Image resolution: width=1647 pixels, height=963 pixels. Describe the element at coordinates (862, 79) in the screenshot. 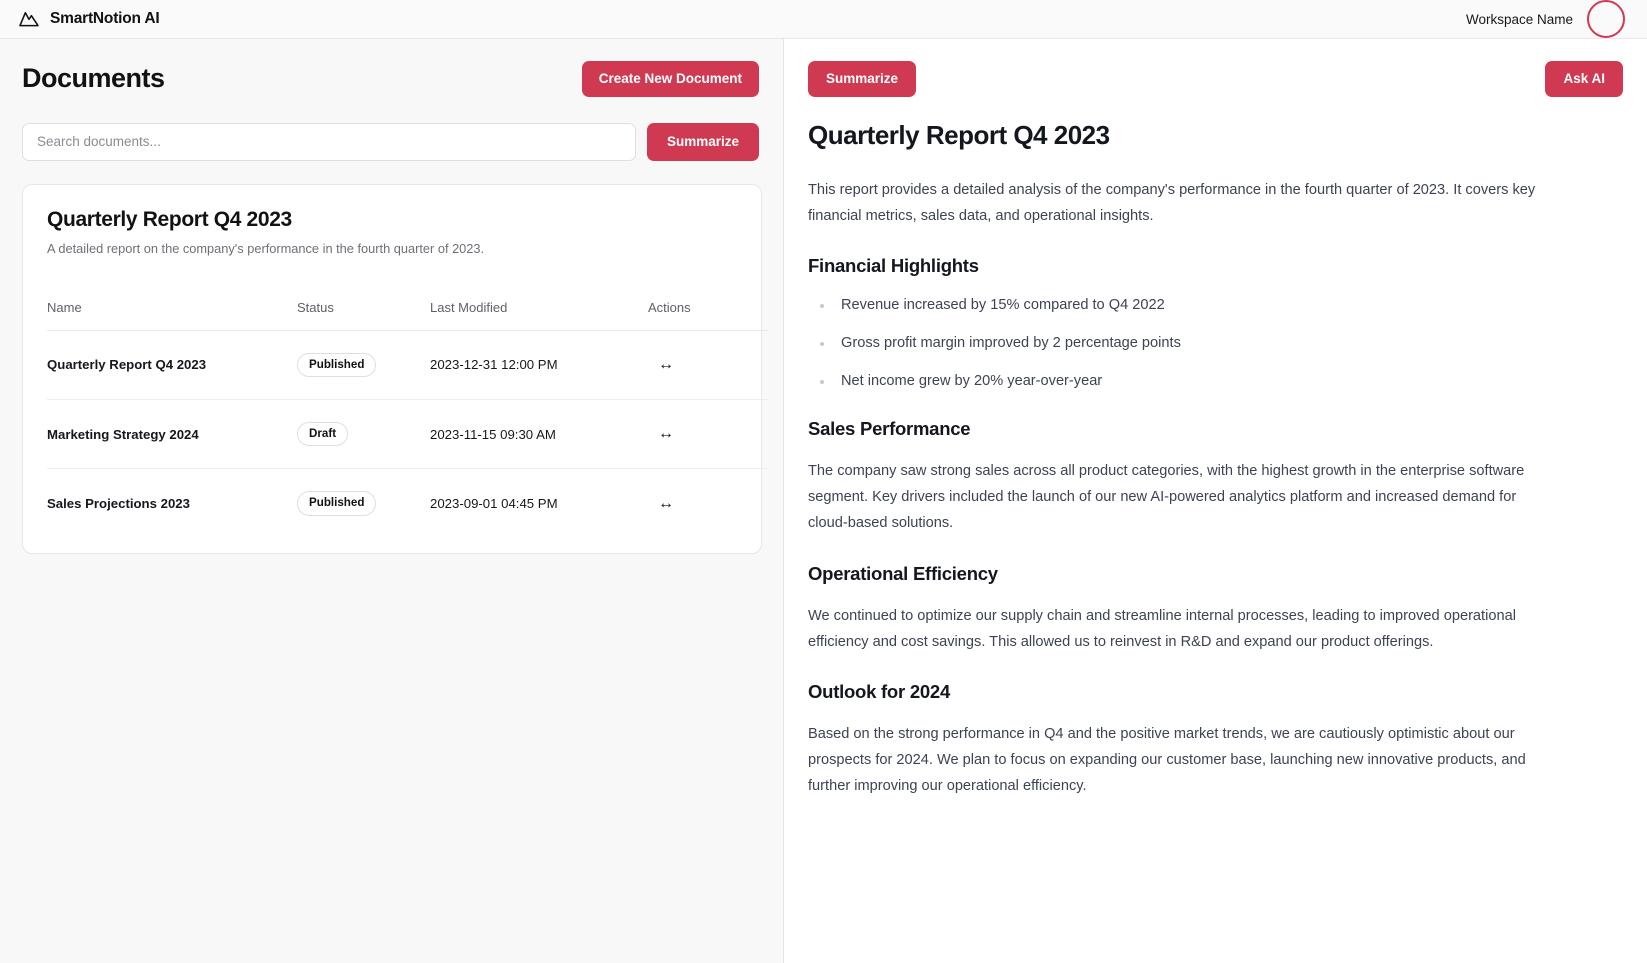

I see `summarize-button-right: Summarize` at that location.